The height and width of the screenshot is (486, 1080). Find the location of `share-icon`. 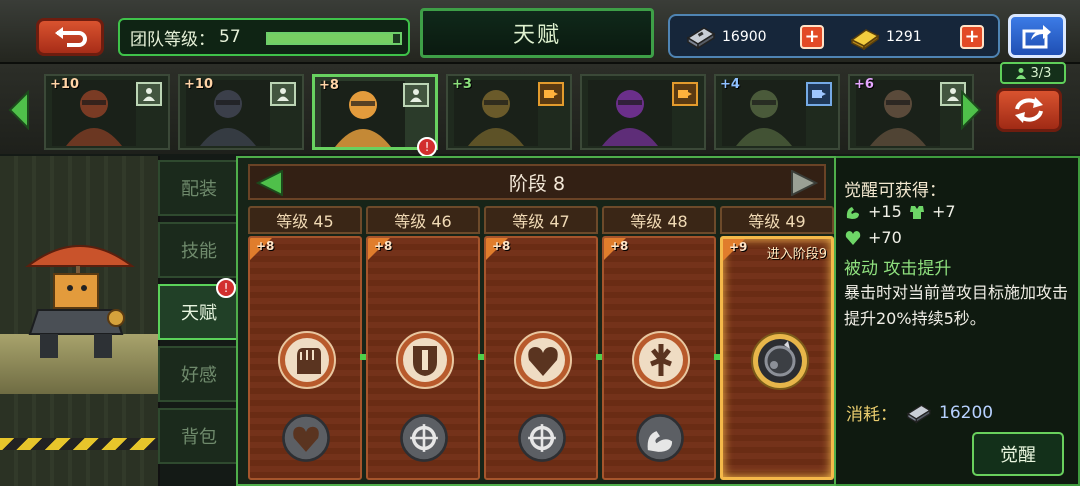

share-icon is located at coordinates (1036, 37).